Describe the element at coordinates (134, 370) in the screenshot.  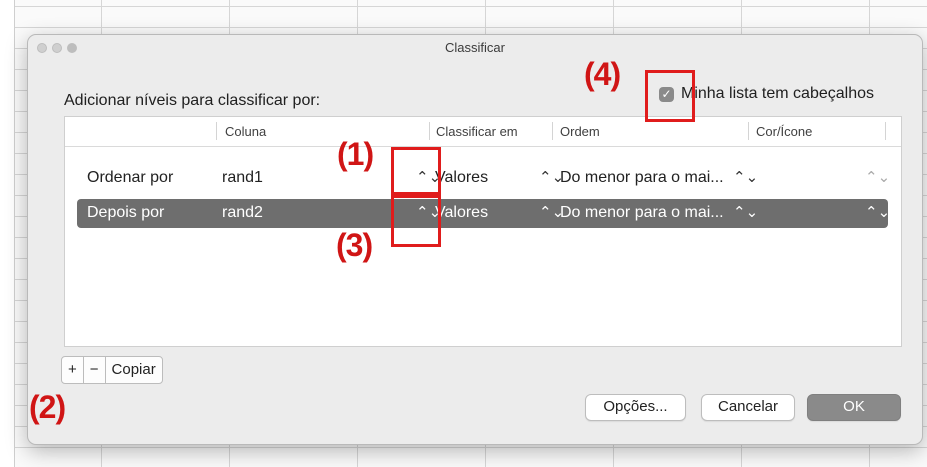
I see `copy-level-button: Copiar` at that location.